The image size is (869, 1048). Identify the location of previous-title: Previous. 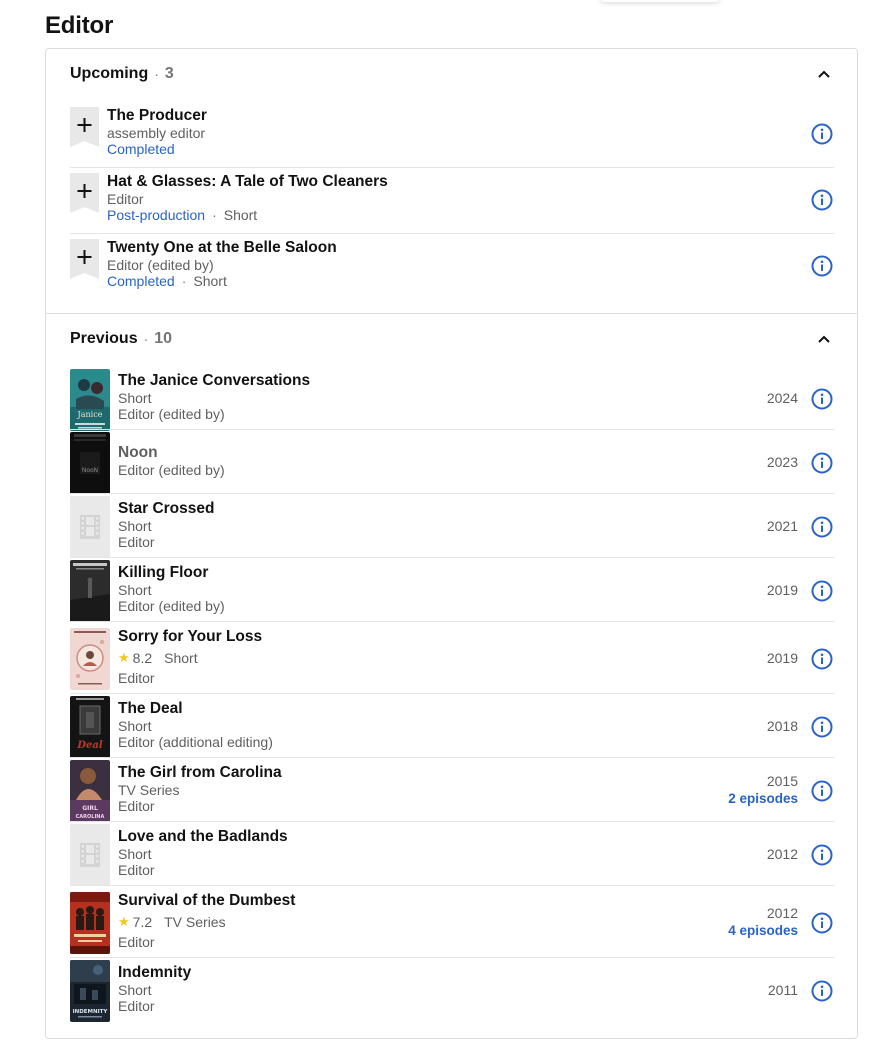
(104, 338).